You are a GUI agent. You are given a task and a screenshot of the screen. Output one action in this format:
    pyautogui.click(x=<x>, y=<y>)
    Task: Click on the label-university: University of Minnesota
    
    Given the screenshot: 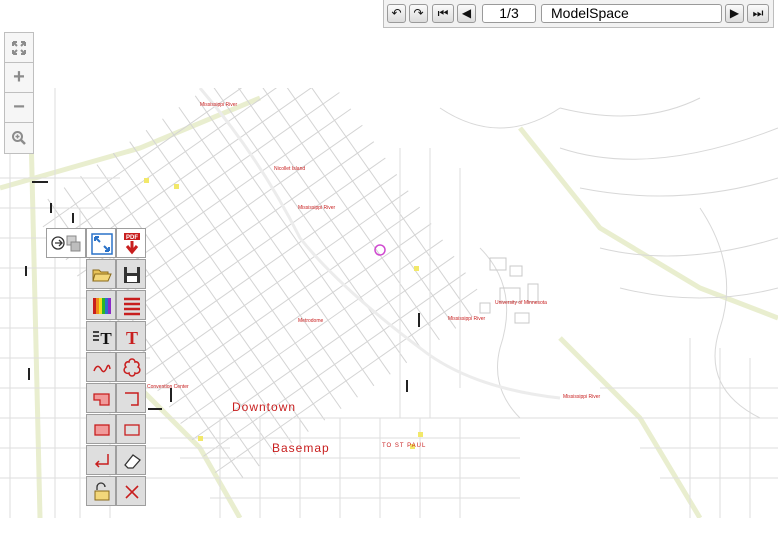 What is the action you would take?
    pyautogui.click(x=521, y=303)
    